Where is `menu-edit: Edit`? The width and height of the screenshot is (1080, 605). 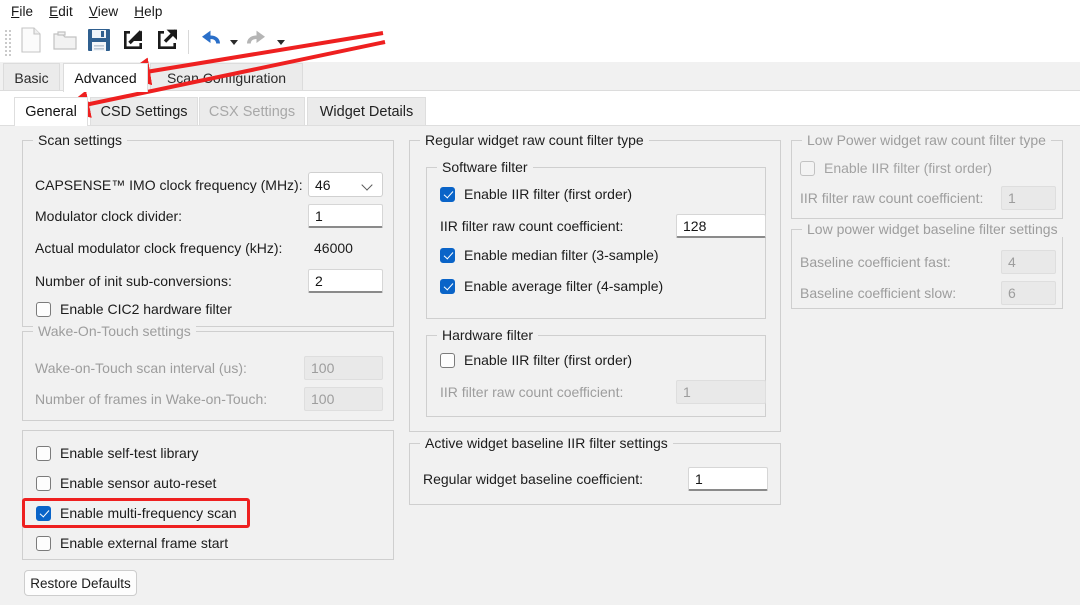
menu-edit: Edit is located at coordinates (66, 11).